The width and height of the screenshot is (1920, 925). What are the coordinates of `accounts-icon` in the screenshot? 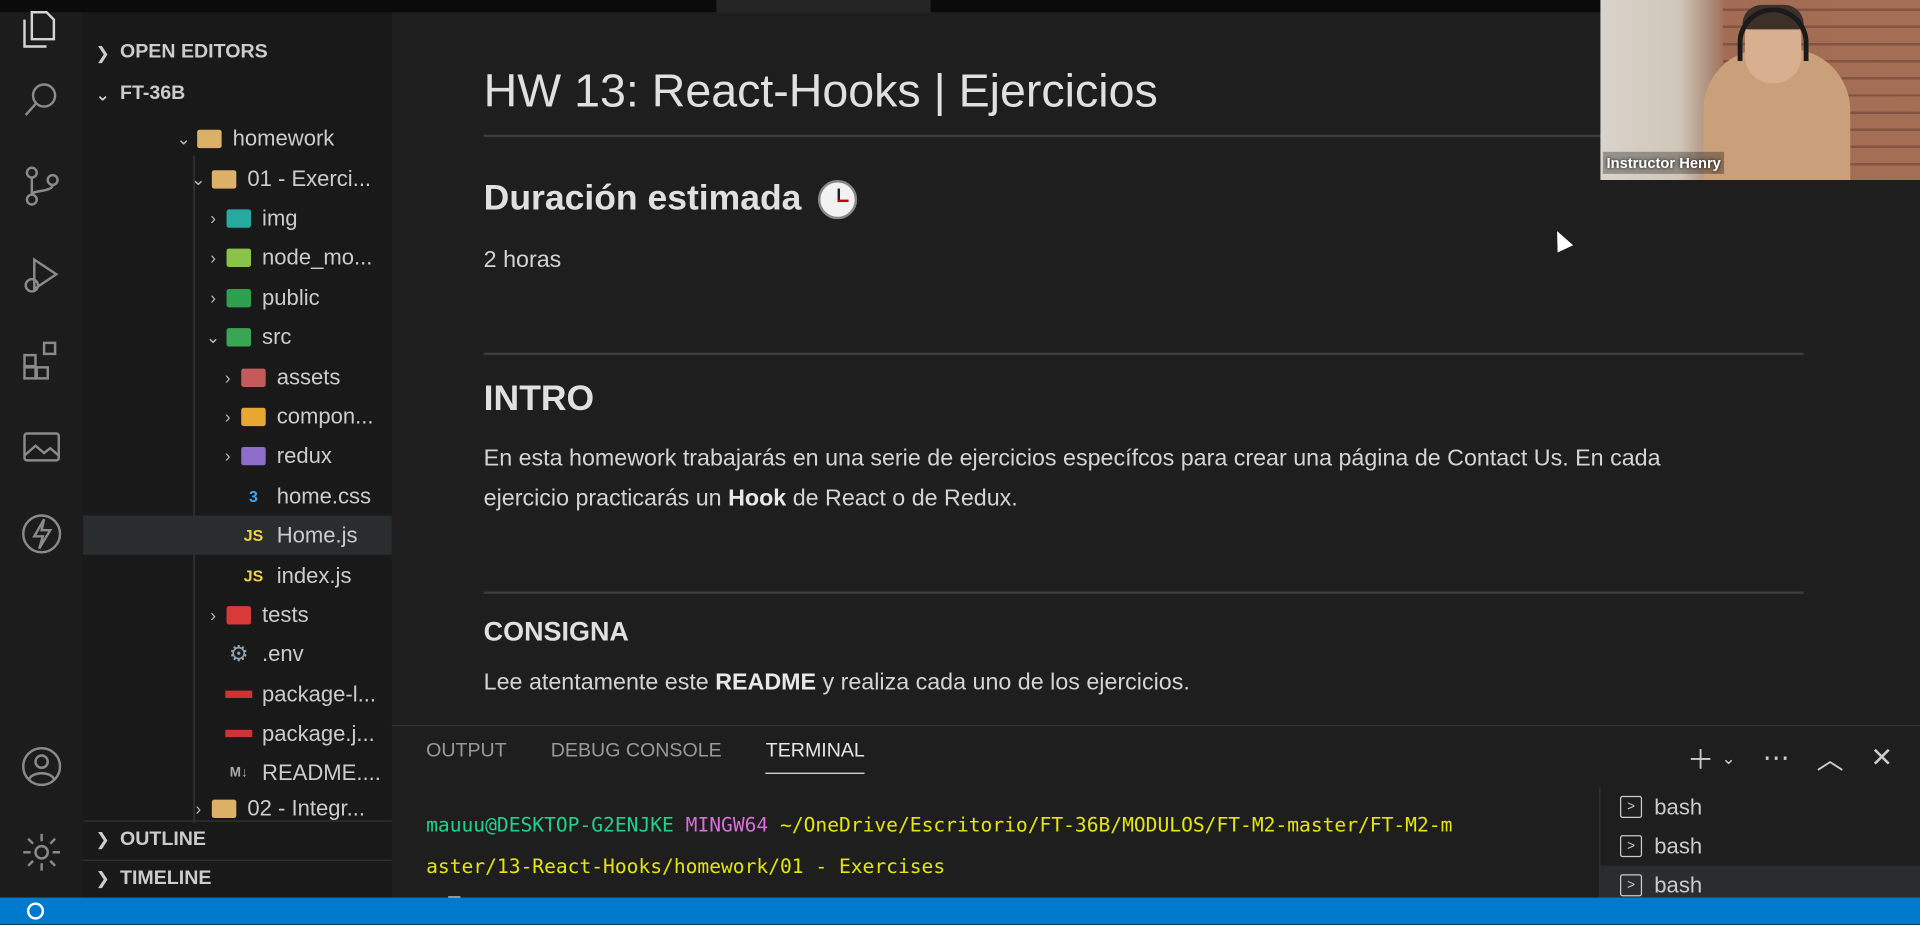 It's located at (41, 766).